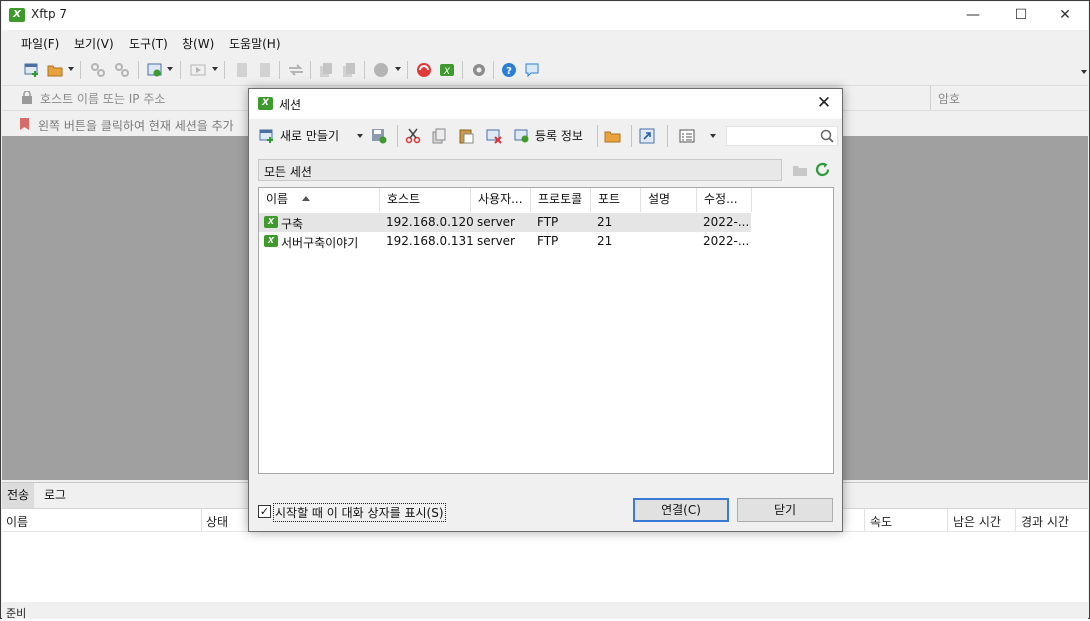  I want to click on lock-icon, so click(27, 97).